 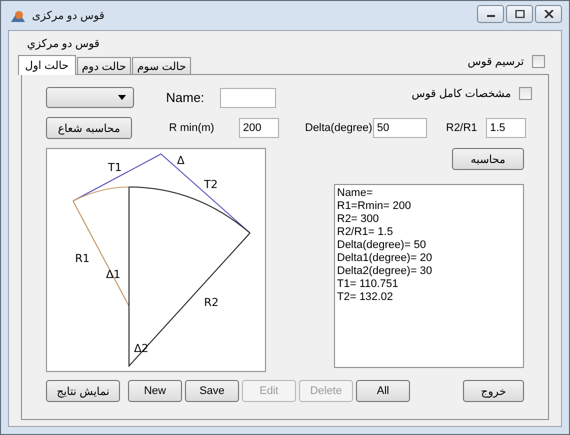 I want to click on diagram-label: T2, so click(x=211, y=184).